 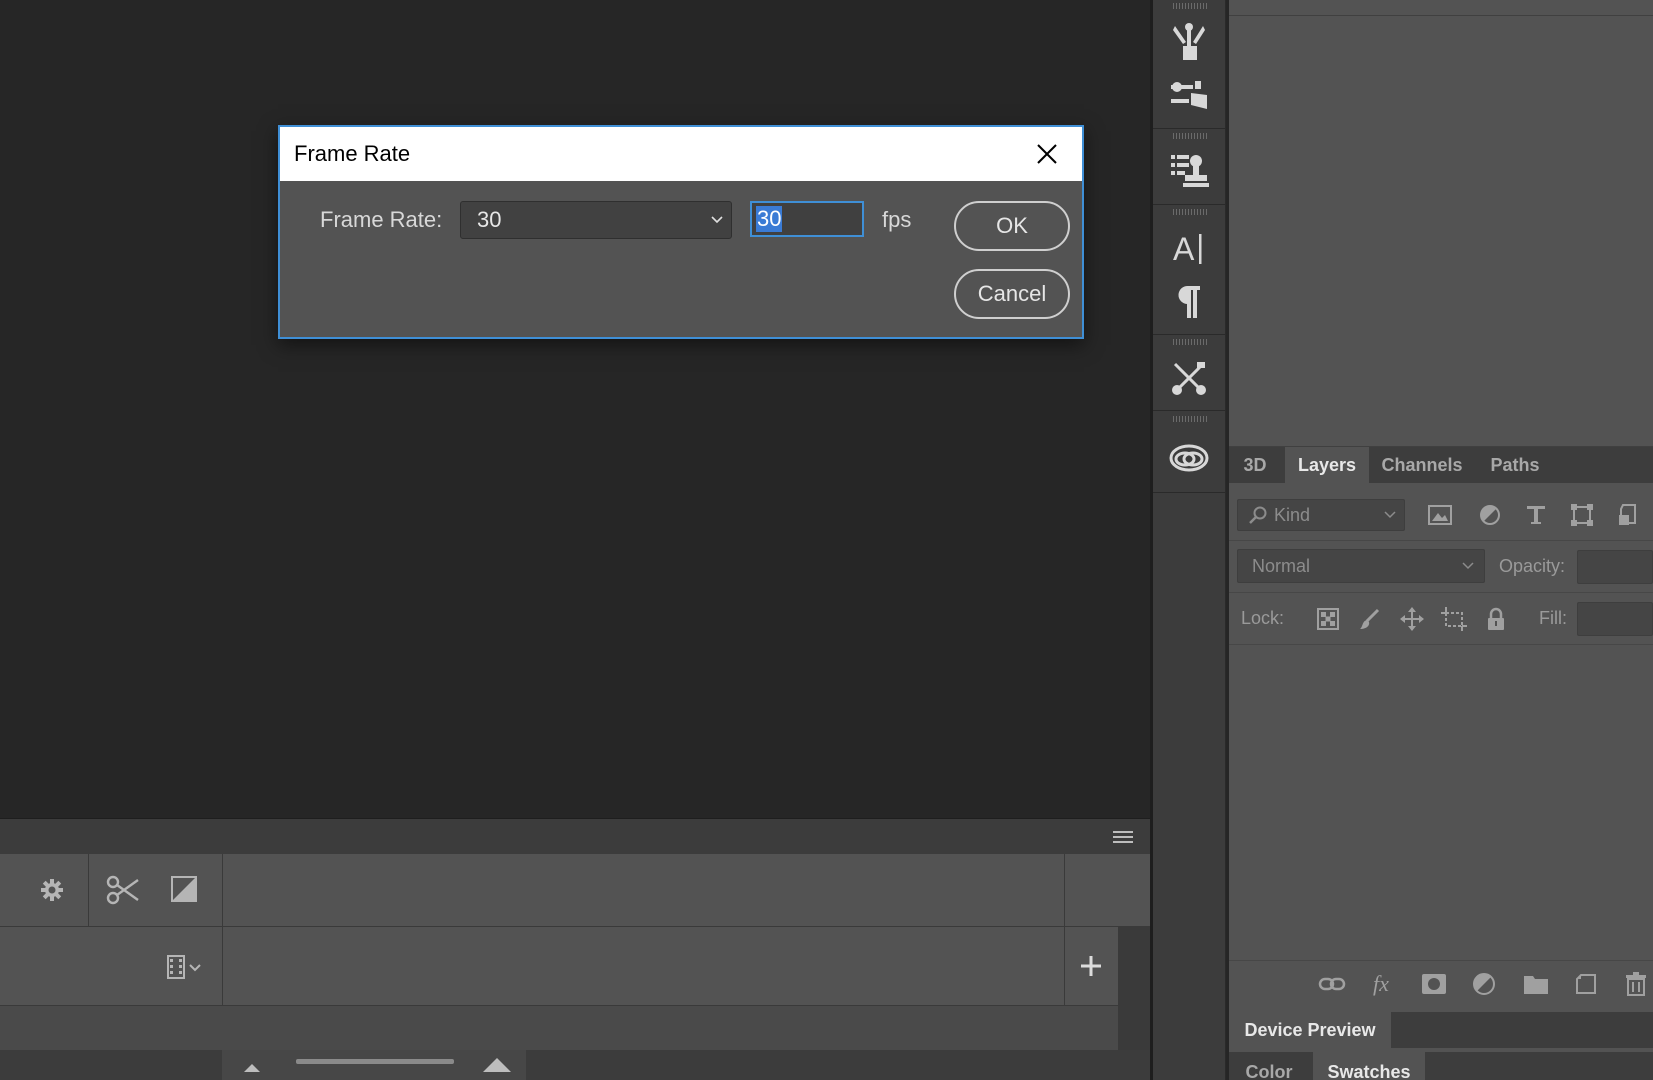 I want to click on layer-filter-kind-select: Kind, so click(x=1321, y=515).